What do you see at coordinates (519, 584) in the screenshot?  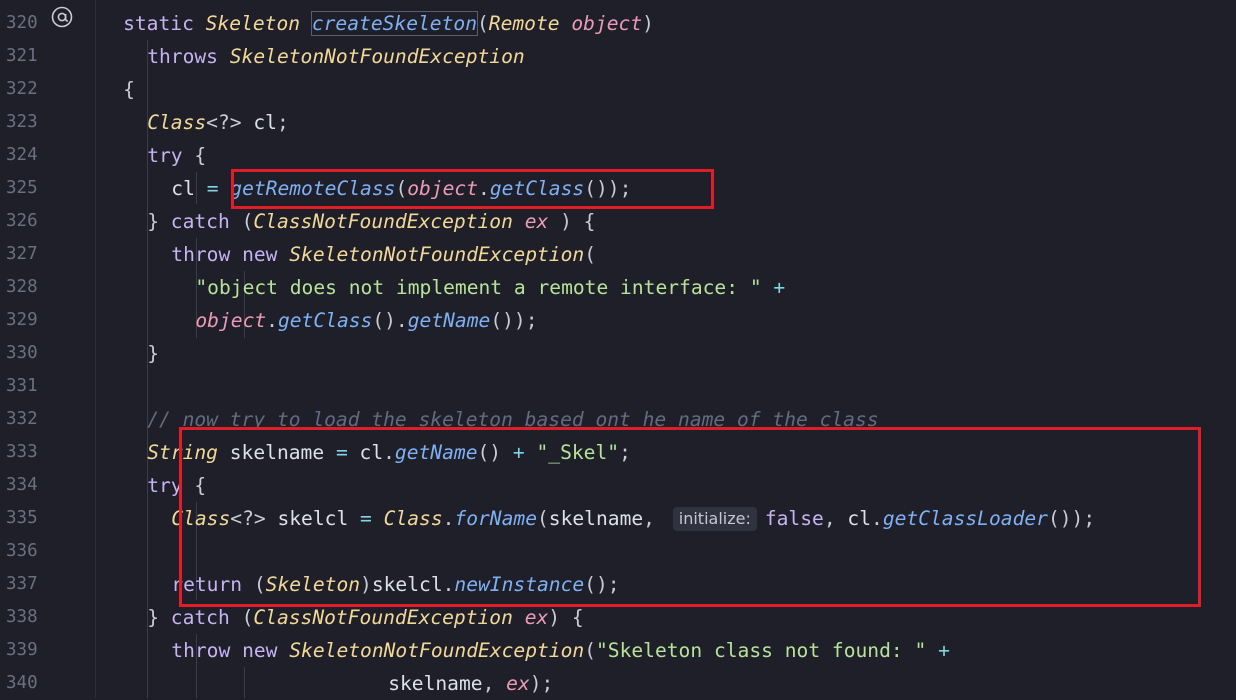 I see `code-token: newInstance` at bounding box center [519, 584].